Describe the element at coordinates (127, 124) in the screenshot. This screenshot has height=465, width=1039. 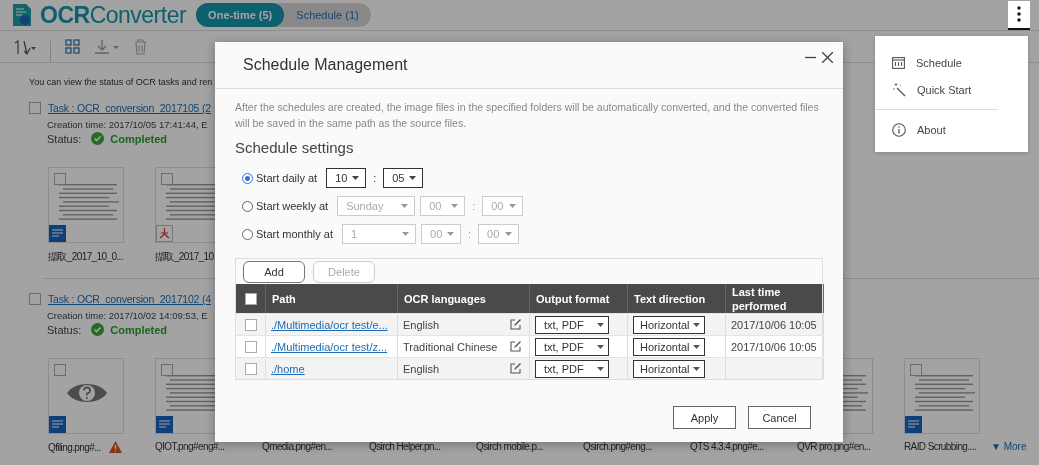
I see `creation-time: Creation time: 2017/10/05 17:41:44, E` at that location.